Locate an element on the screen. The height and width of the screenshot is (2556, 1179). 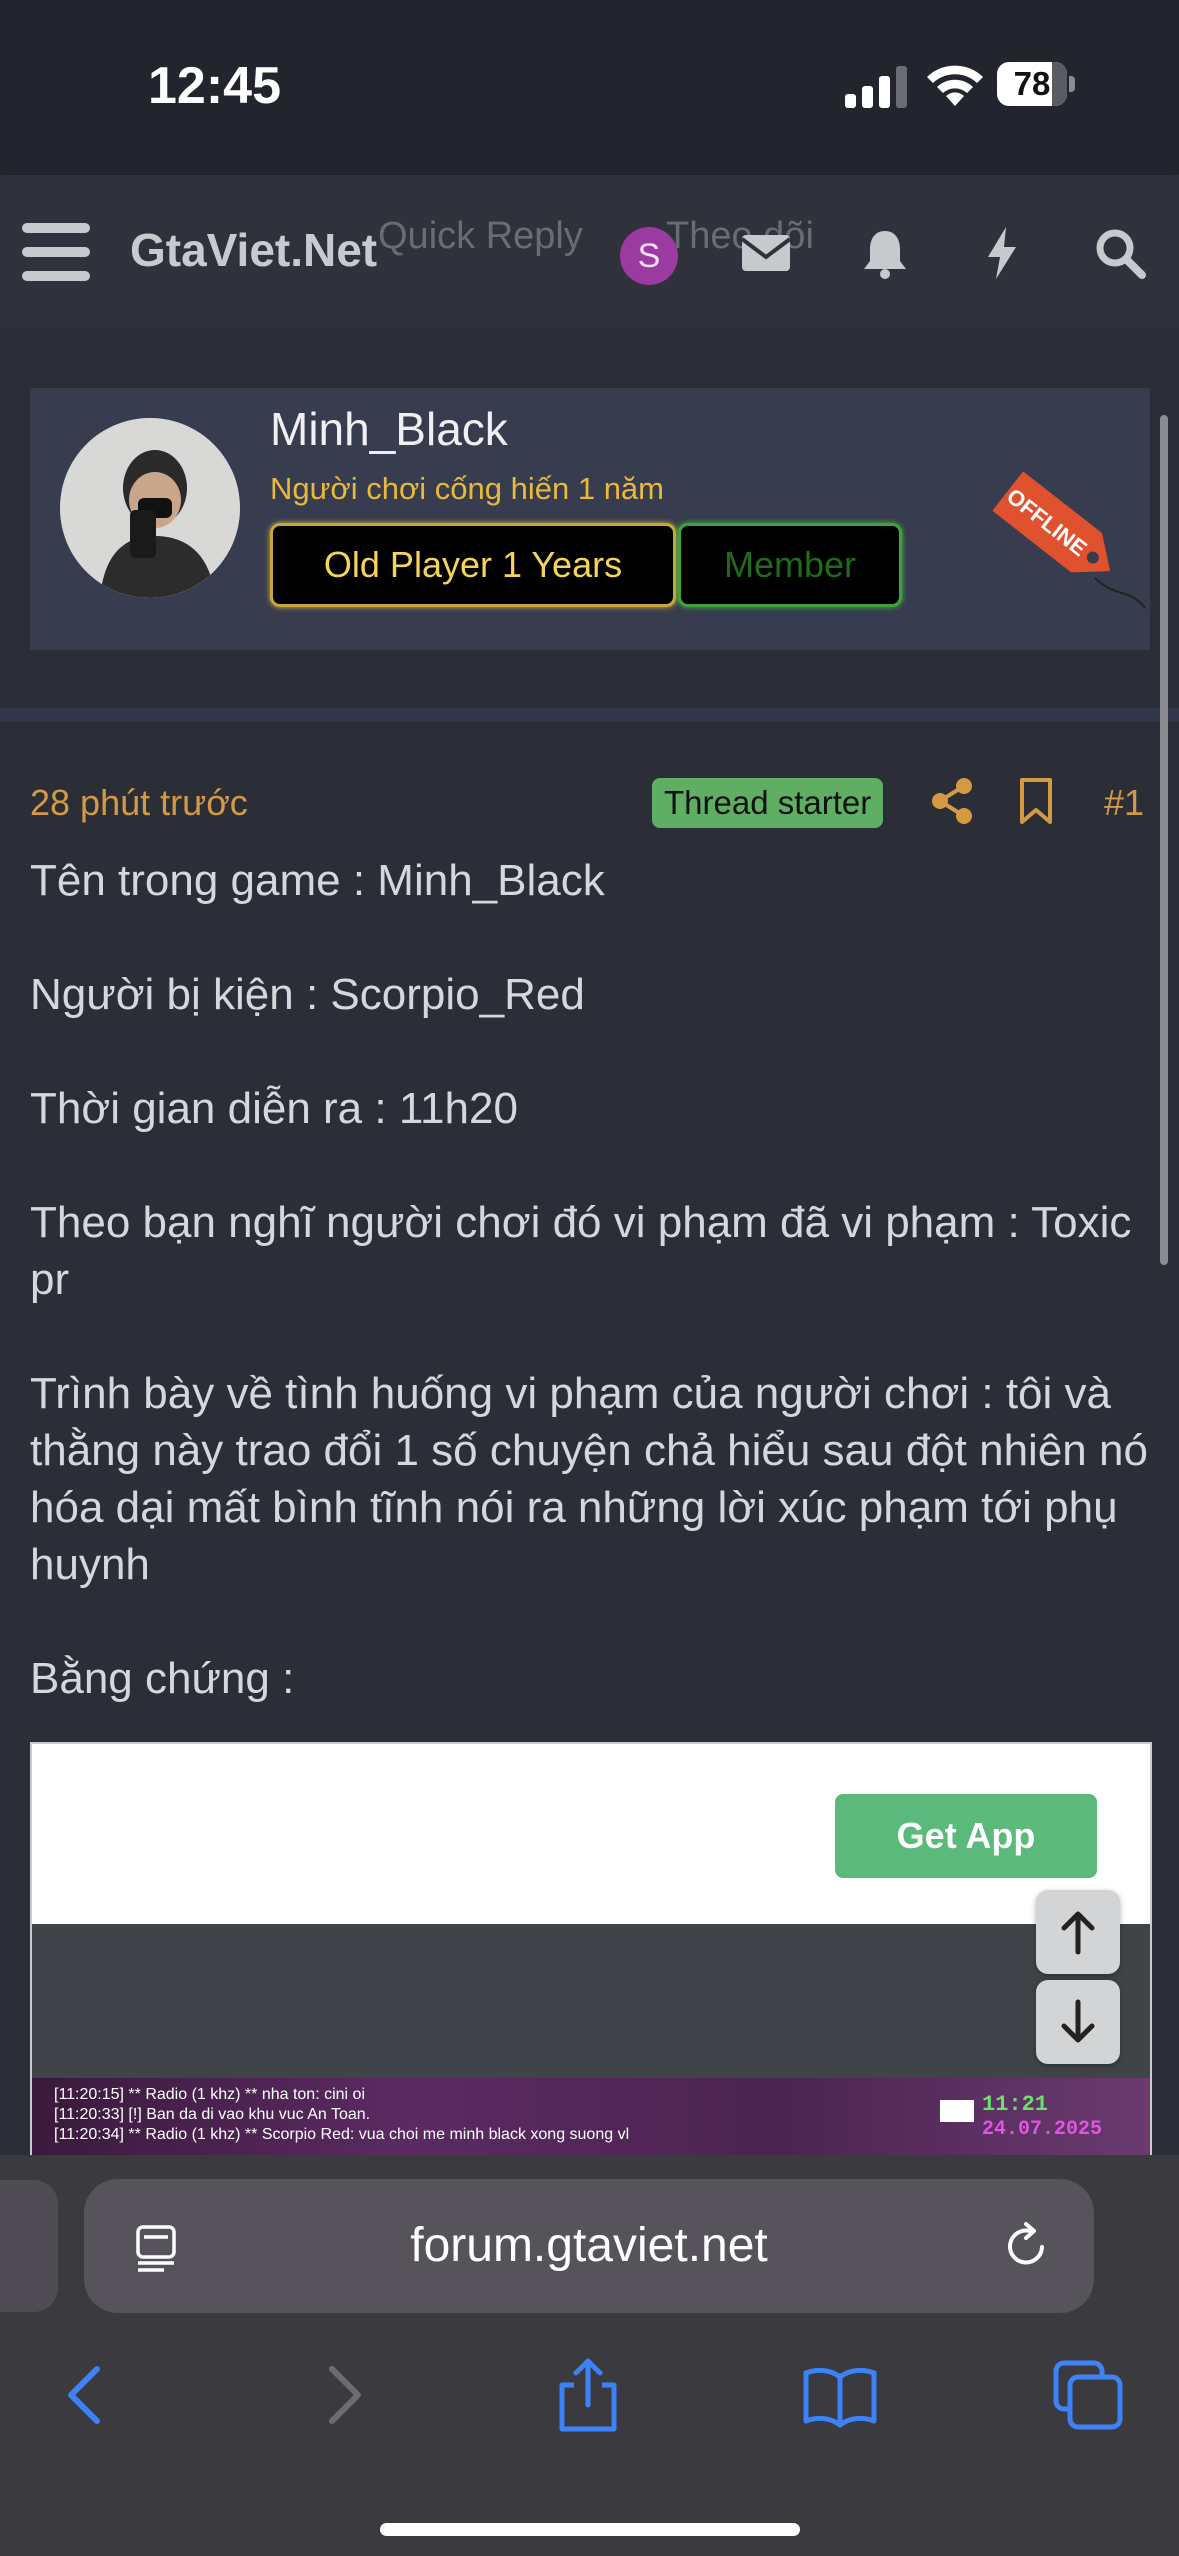
menu-icon is located at coordinates (56, 252).